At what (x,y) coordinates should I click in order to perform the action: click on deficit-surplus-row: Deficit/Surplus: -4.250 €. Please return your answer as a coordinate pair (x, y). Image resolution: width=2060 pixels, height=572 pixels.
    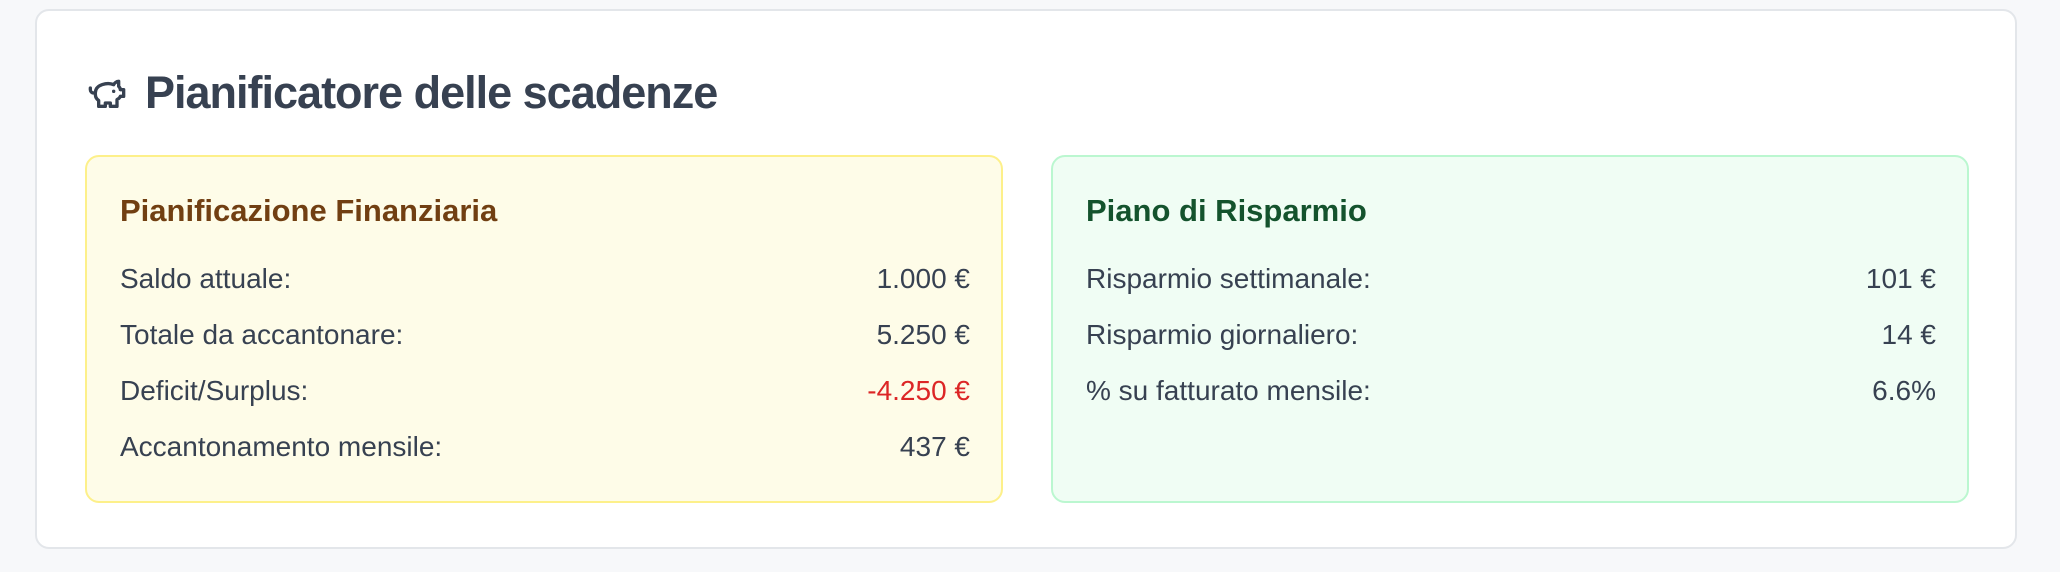
    Looking at the image, I should click on (545, 391).